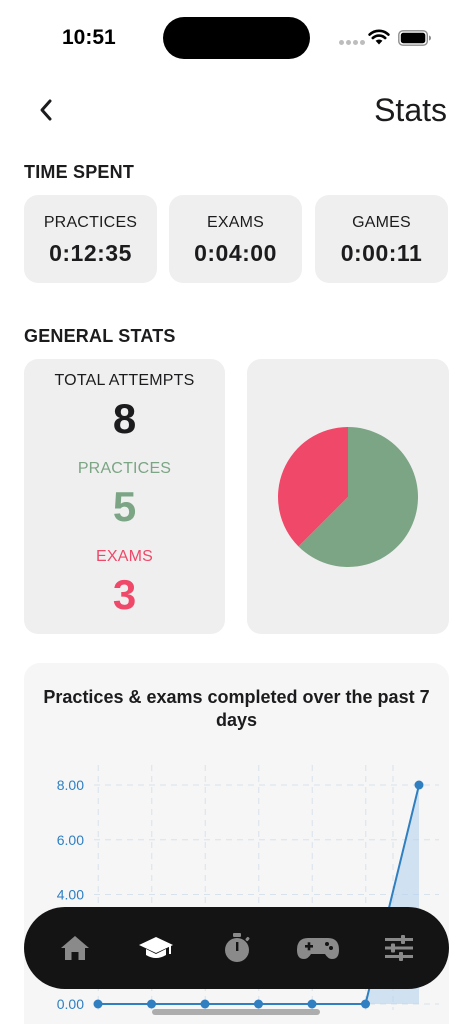  What do you see at coordinates (381, 222) in the screenshot?
I see `games-time-label: GAMES` at bounding box center [381, 222].